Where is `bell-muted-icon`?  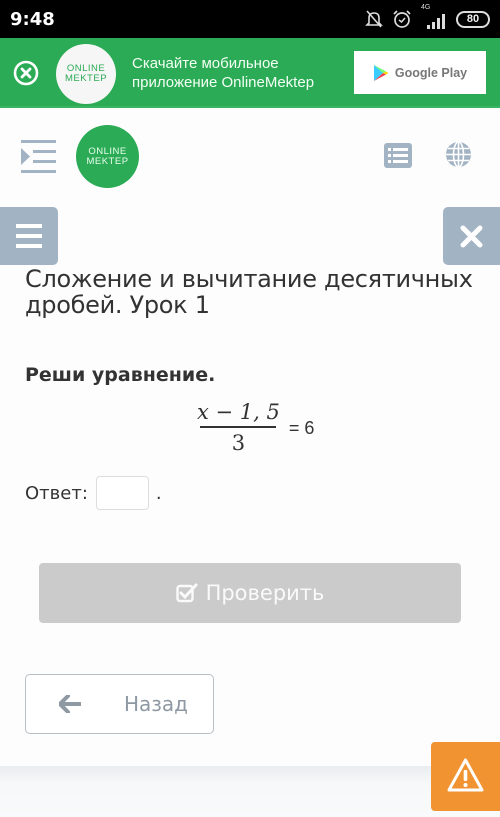
bell-muted-icon is located at coordinates (374, 19).